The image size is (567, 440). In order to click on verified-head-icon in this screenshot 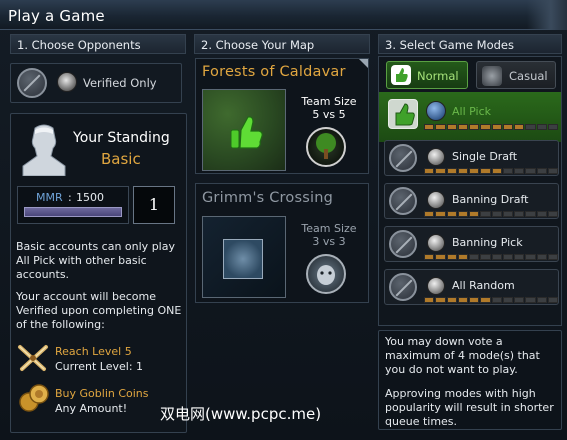, I will do `click(67, 82)`.